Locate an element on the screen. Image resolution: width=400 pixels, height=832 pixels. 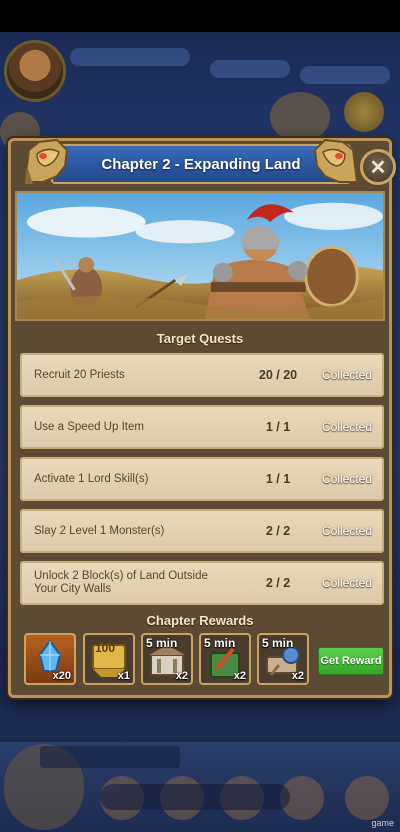
quest-progress: 20 / 20 is located at coordinates (278, 375).